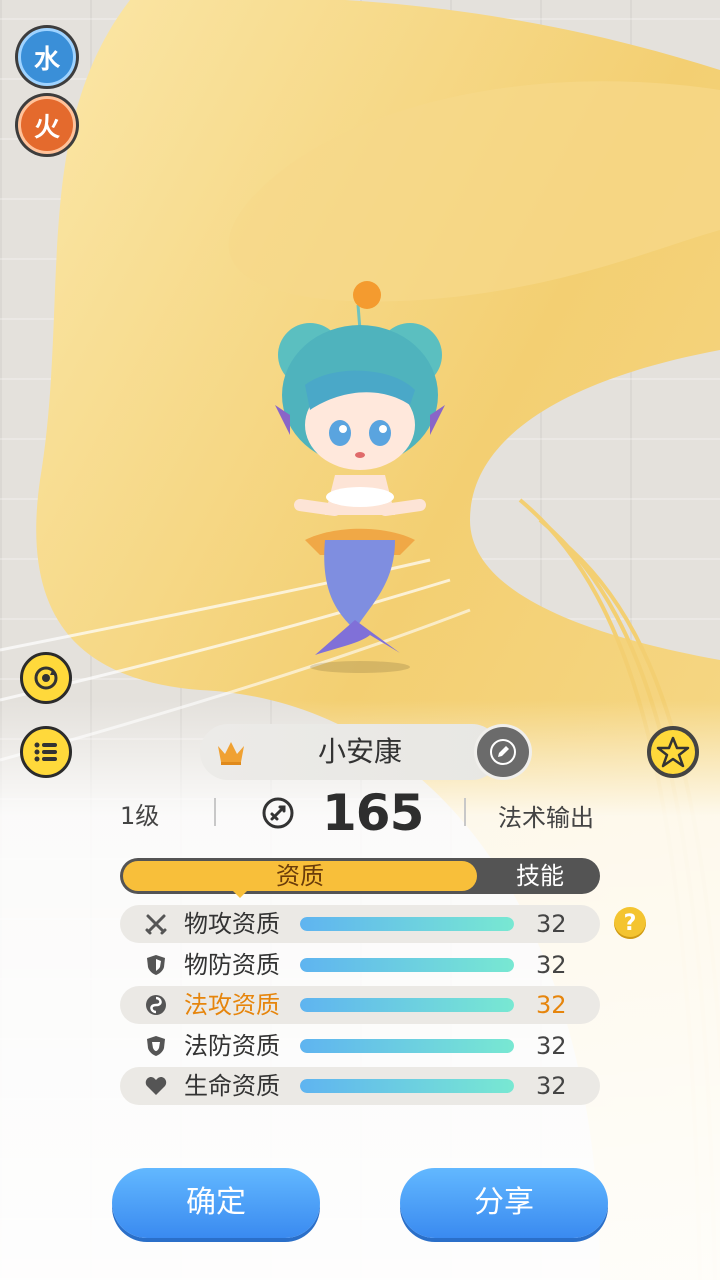 The image size is (720, 1280). Describe the element at coordinates (359, 751) in the screenshot. I see `pet-name: 小安康` at that location.